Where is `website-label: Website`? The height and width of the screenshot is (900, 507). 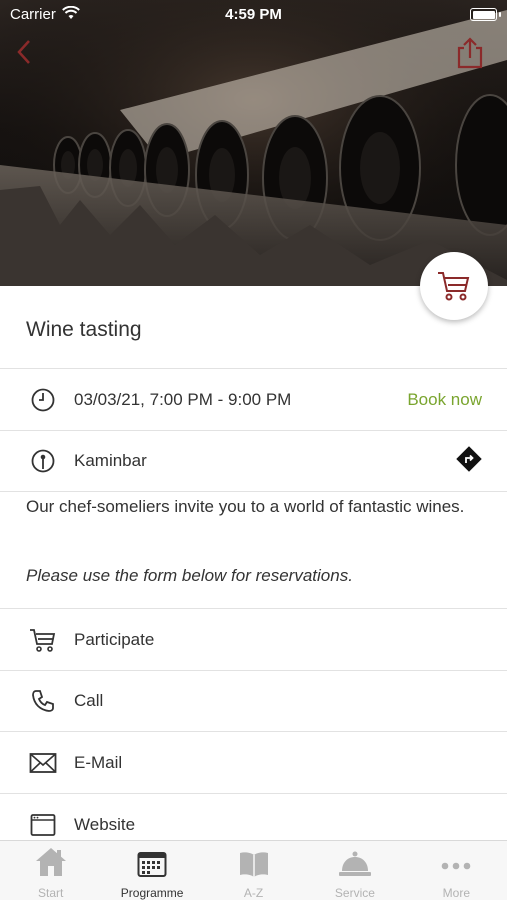
website-label: Website is located at coordinates (105, 824).